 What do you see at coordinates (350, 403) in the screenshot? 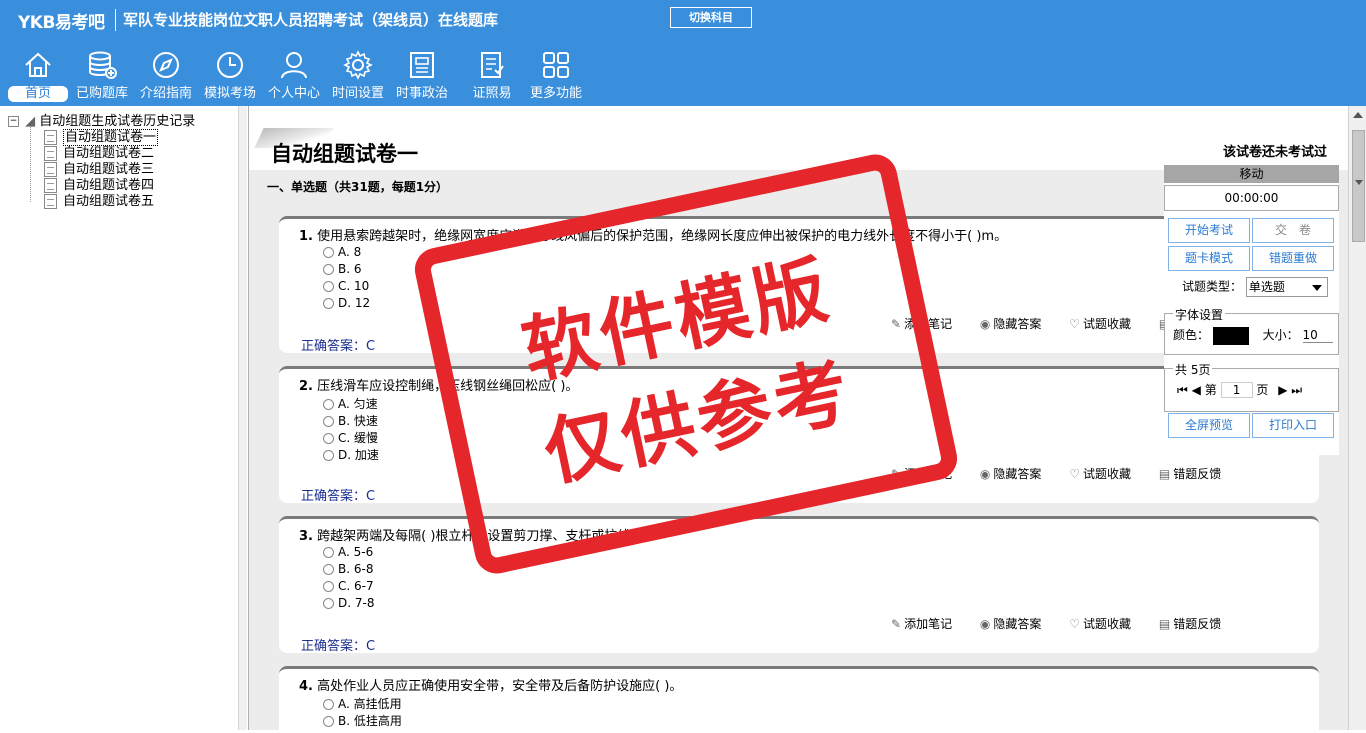
I see `option-a: A. 匀速` at bounding box center [350, 403].